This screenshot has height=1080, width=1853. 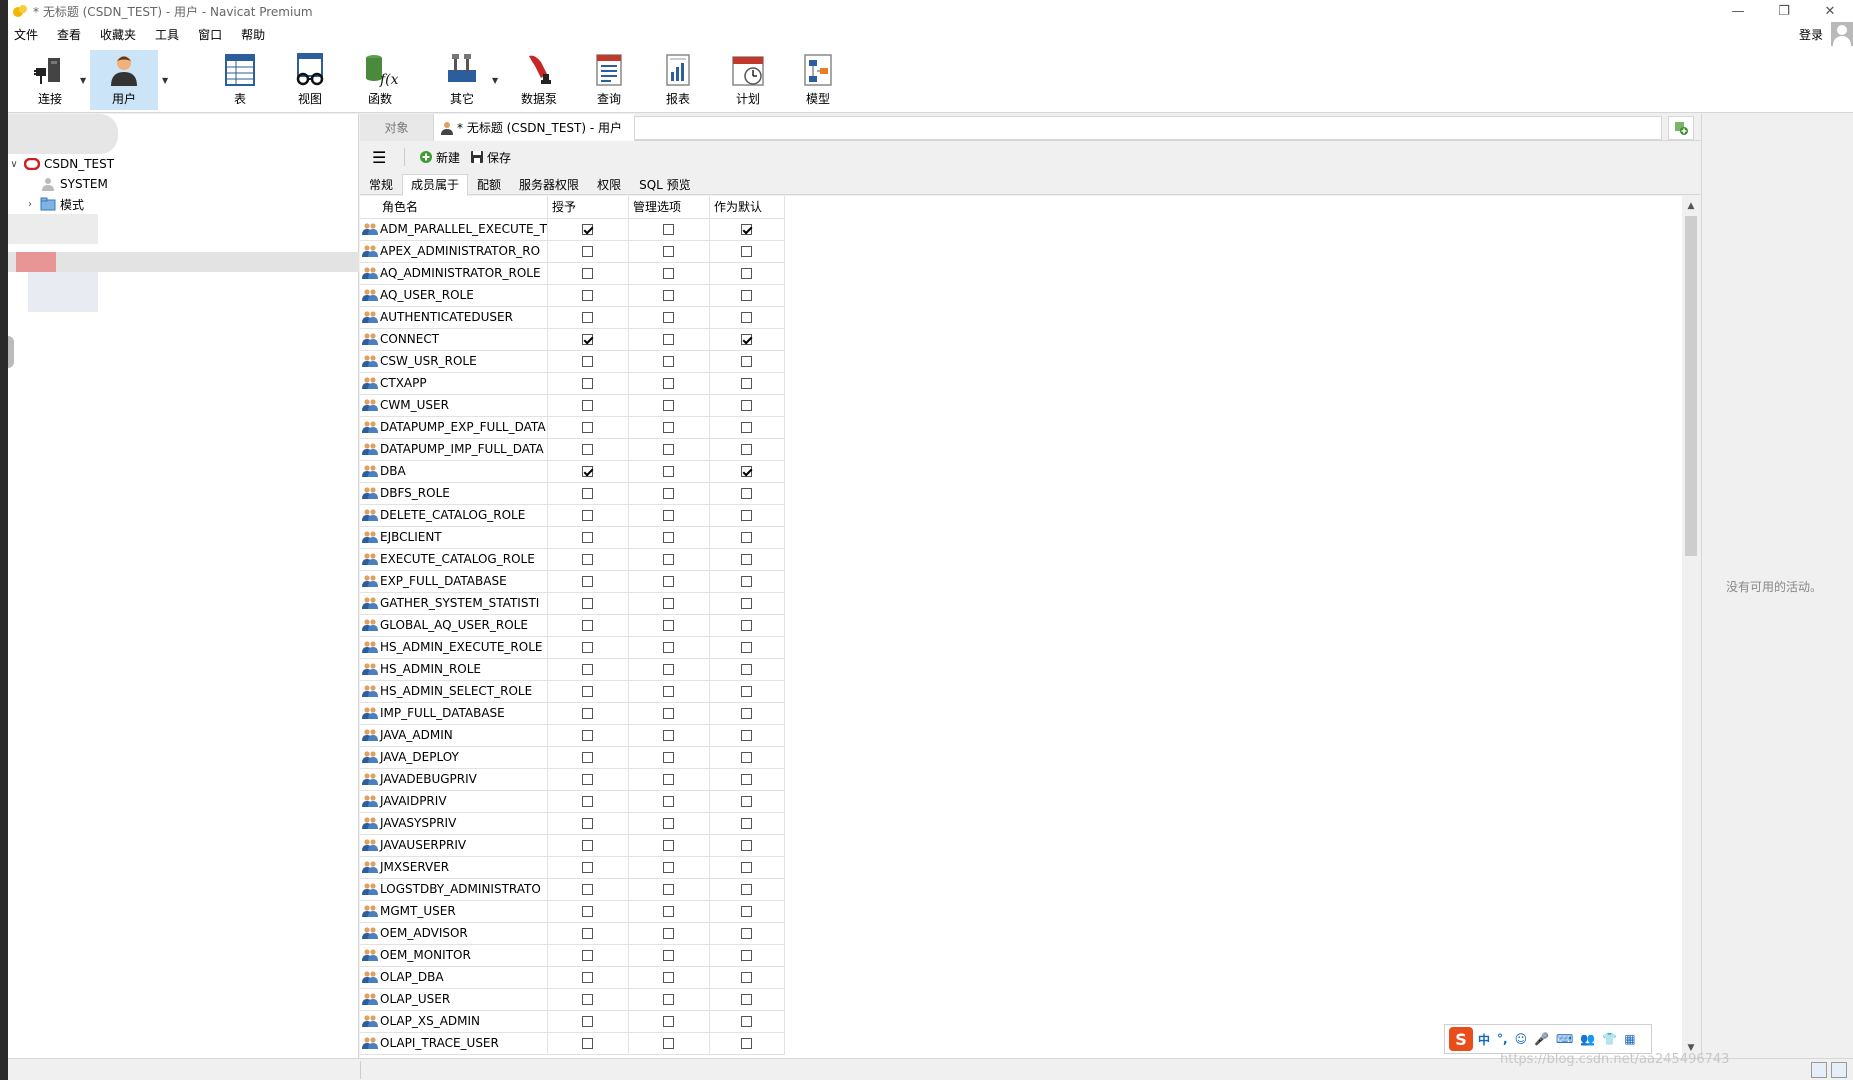 I want to click on function-button: f(x) 函数, so click(x=380, y=80).